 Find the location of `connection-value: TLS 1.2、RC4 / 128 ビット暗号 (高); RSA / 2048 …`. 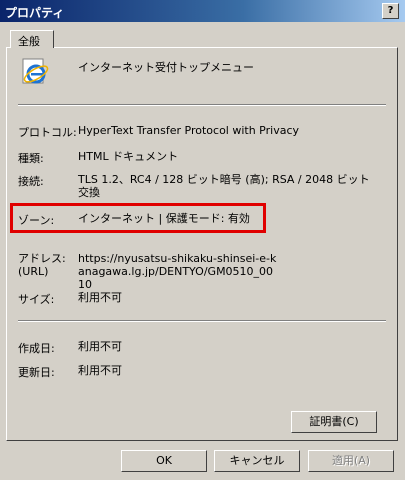

connection-value: TLS 1.2、RC4 / 128 ビット暗号 (高); RSA / 2048 … is located at coordinates (224, 186).